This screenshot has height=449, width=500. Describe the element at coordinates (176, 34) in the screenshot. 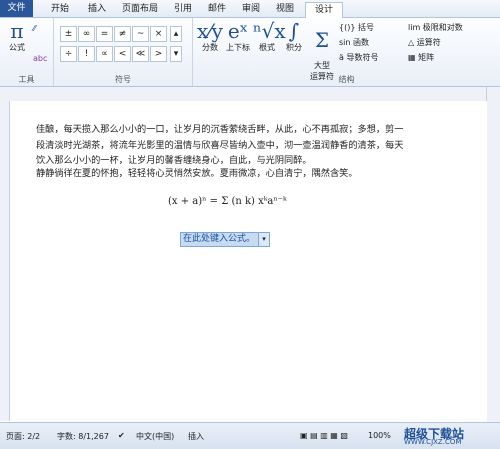

I see `symbols-scroll-up-icon: ▴` at that location.